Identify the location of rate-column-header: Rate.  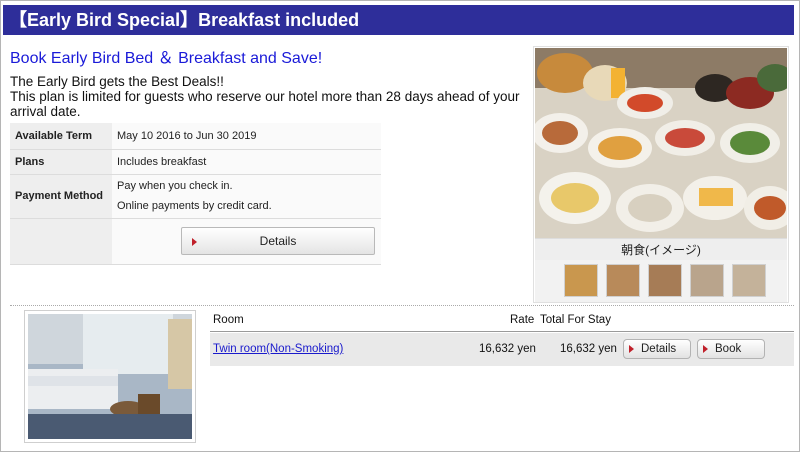
(522, 320).